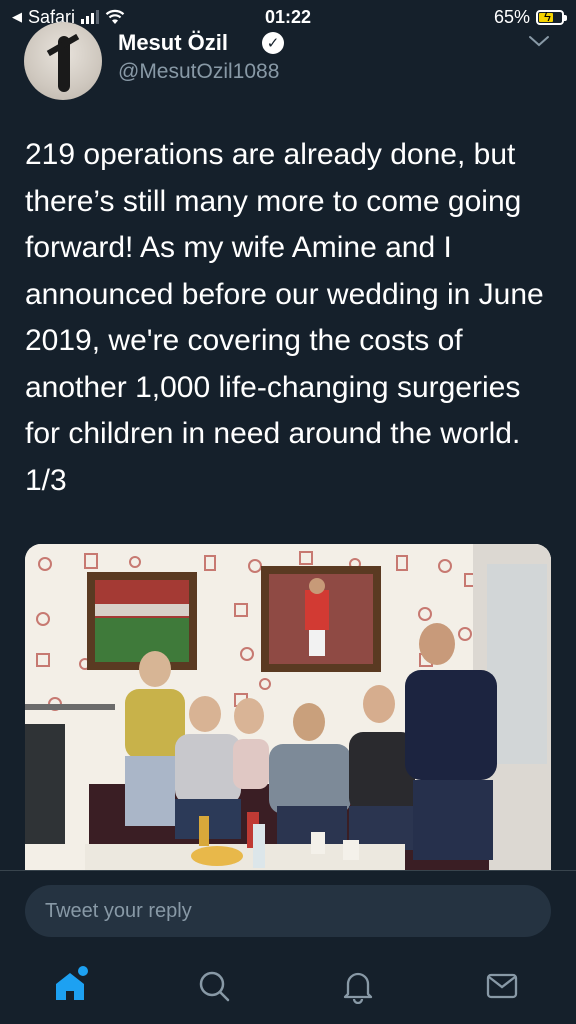  I want to click on author-name: Mesut Özil, so click(173, 43).